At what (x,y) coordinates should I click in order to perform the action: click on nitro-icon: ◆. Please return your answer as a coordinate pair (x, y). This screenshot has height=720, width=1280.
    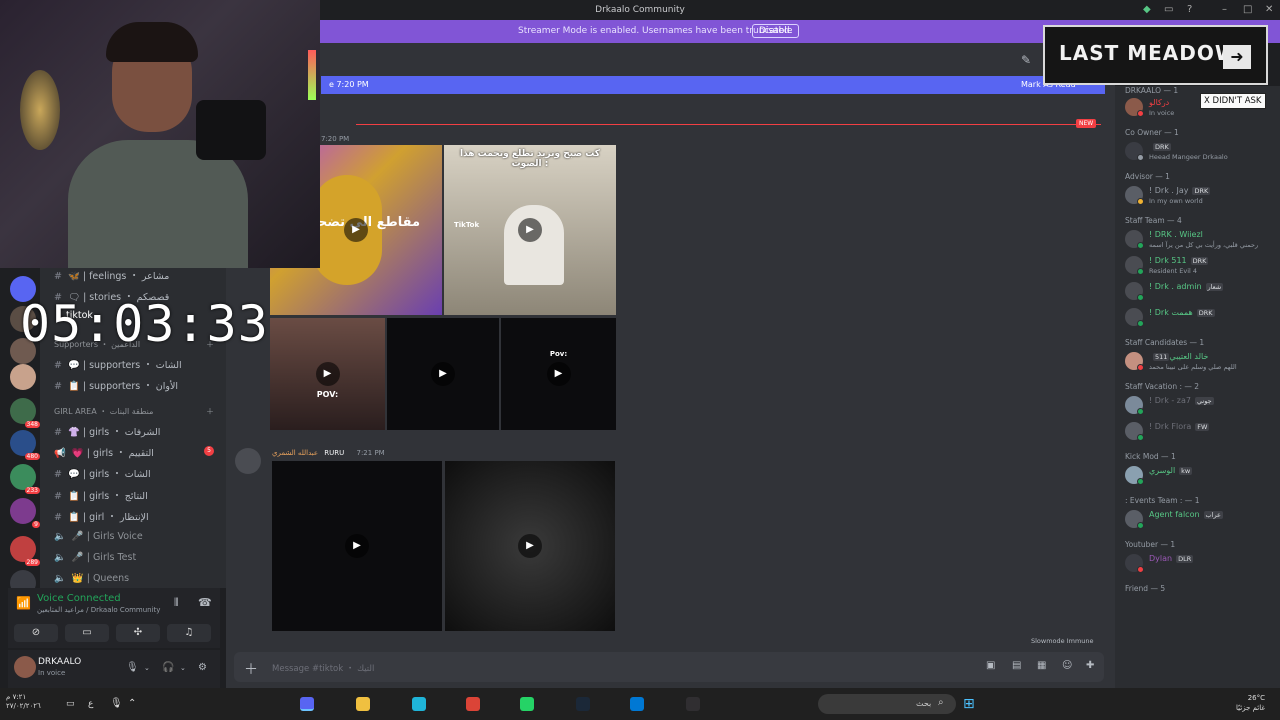
    Looking at the image, I should click on (1147, 9).